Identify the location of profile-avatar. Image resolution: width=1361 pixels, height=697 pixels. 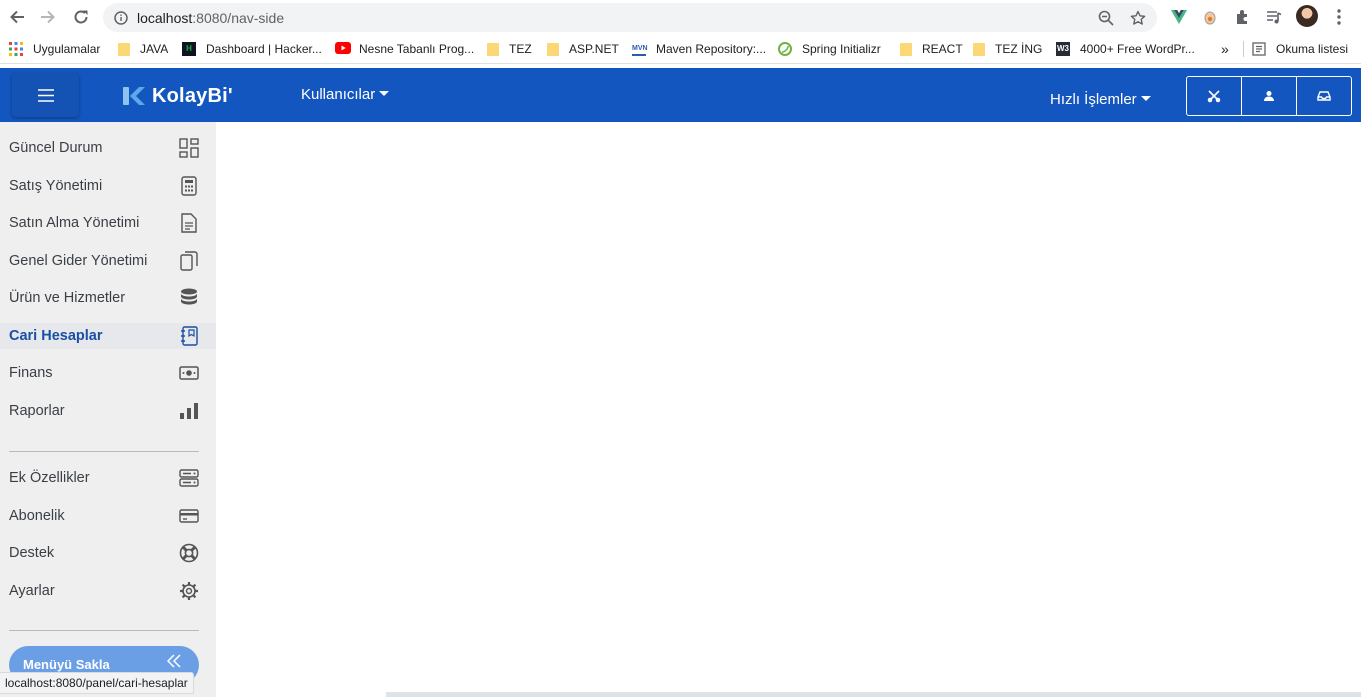
(1307, 16).